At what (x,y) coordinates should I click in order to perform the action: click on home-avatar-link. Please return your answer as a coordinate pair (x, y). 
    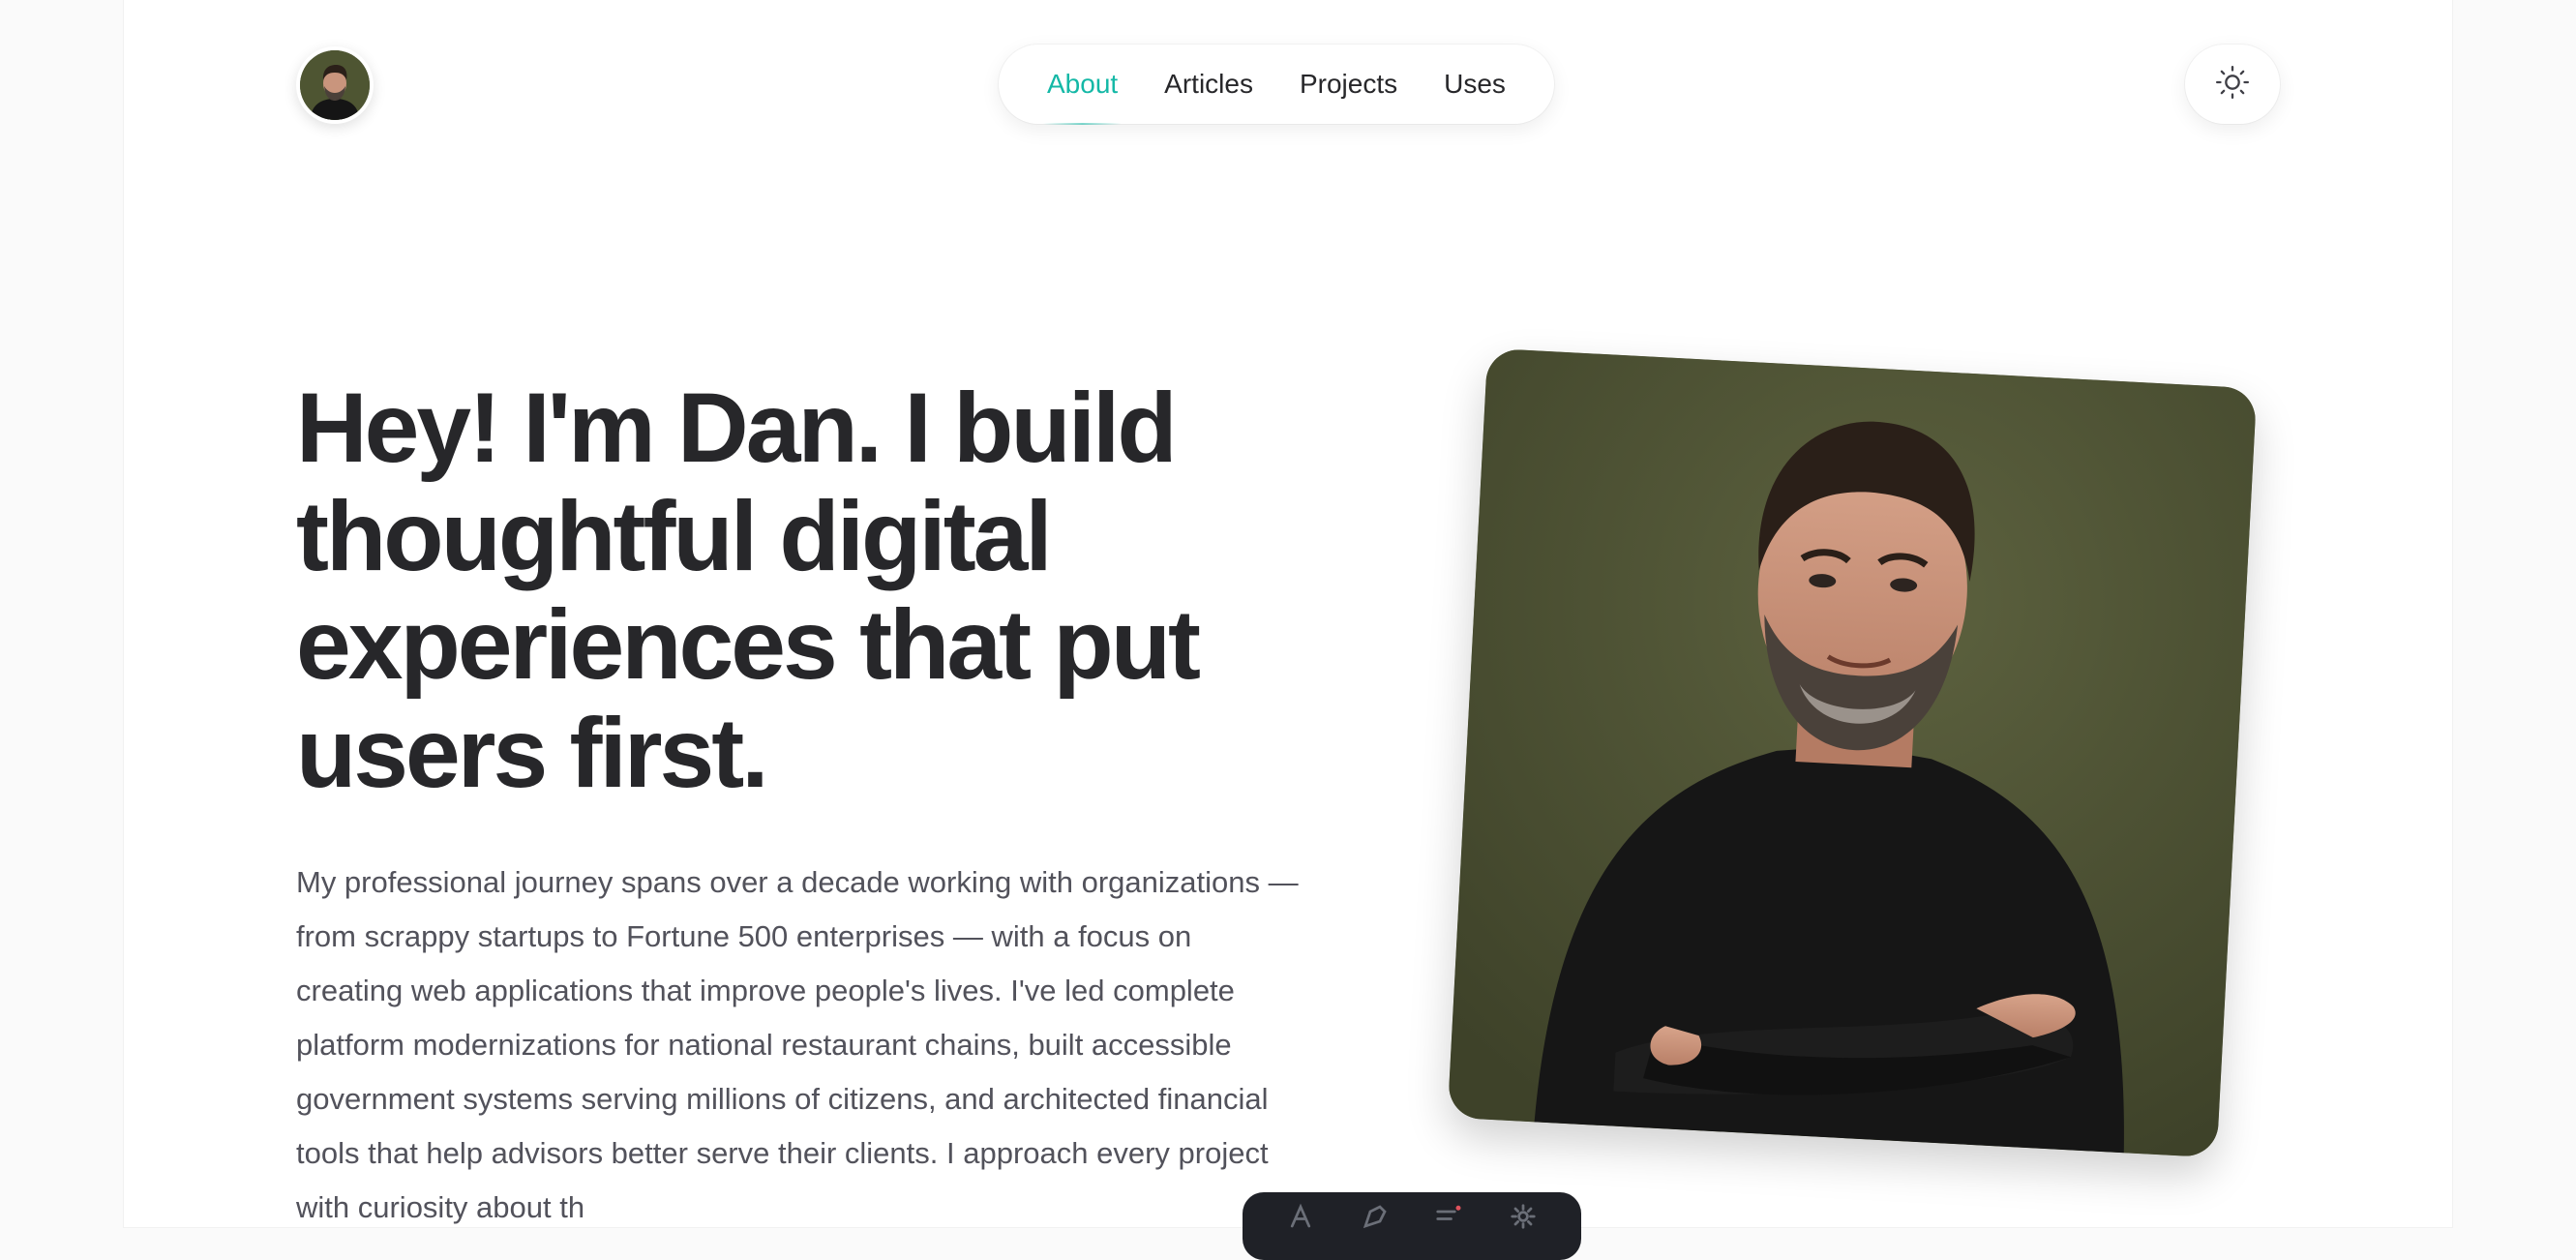
    Looking at the image, I should click on (335, 85).